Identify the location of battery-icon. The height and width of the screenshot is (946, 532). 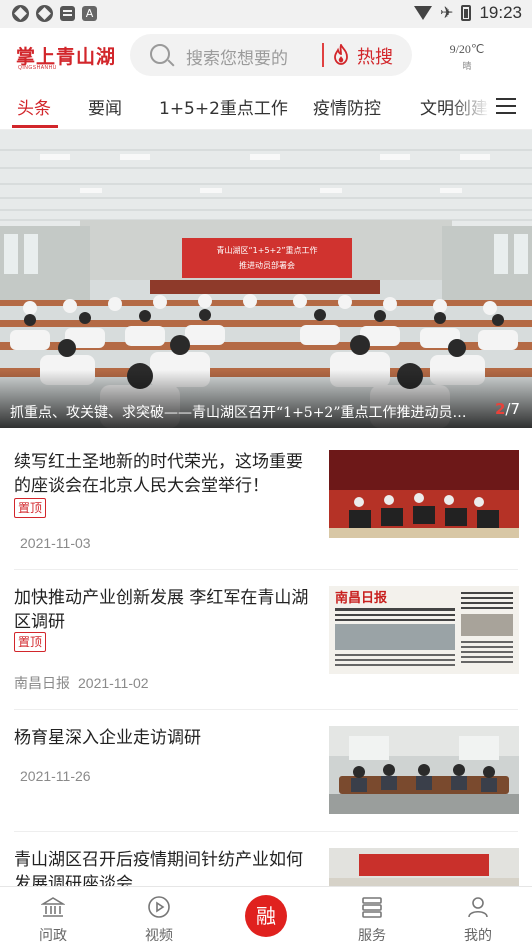
(466, 13).